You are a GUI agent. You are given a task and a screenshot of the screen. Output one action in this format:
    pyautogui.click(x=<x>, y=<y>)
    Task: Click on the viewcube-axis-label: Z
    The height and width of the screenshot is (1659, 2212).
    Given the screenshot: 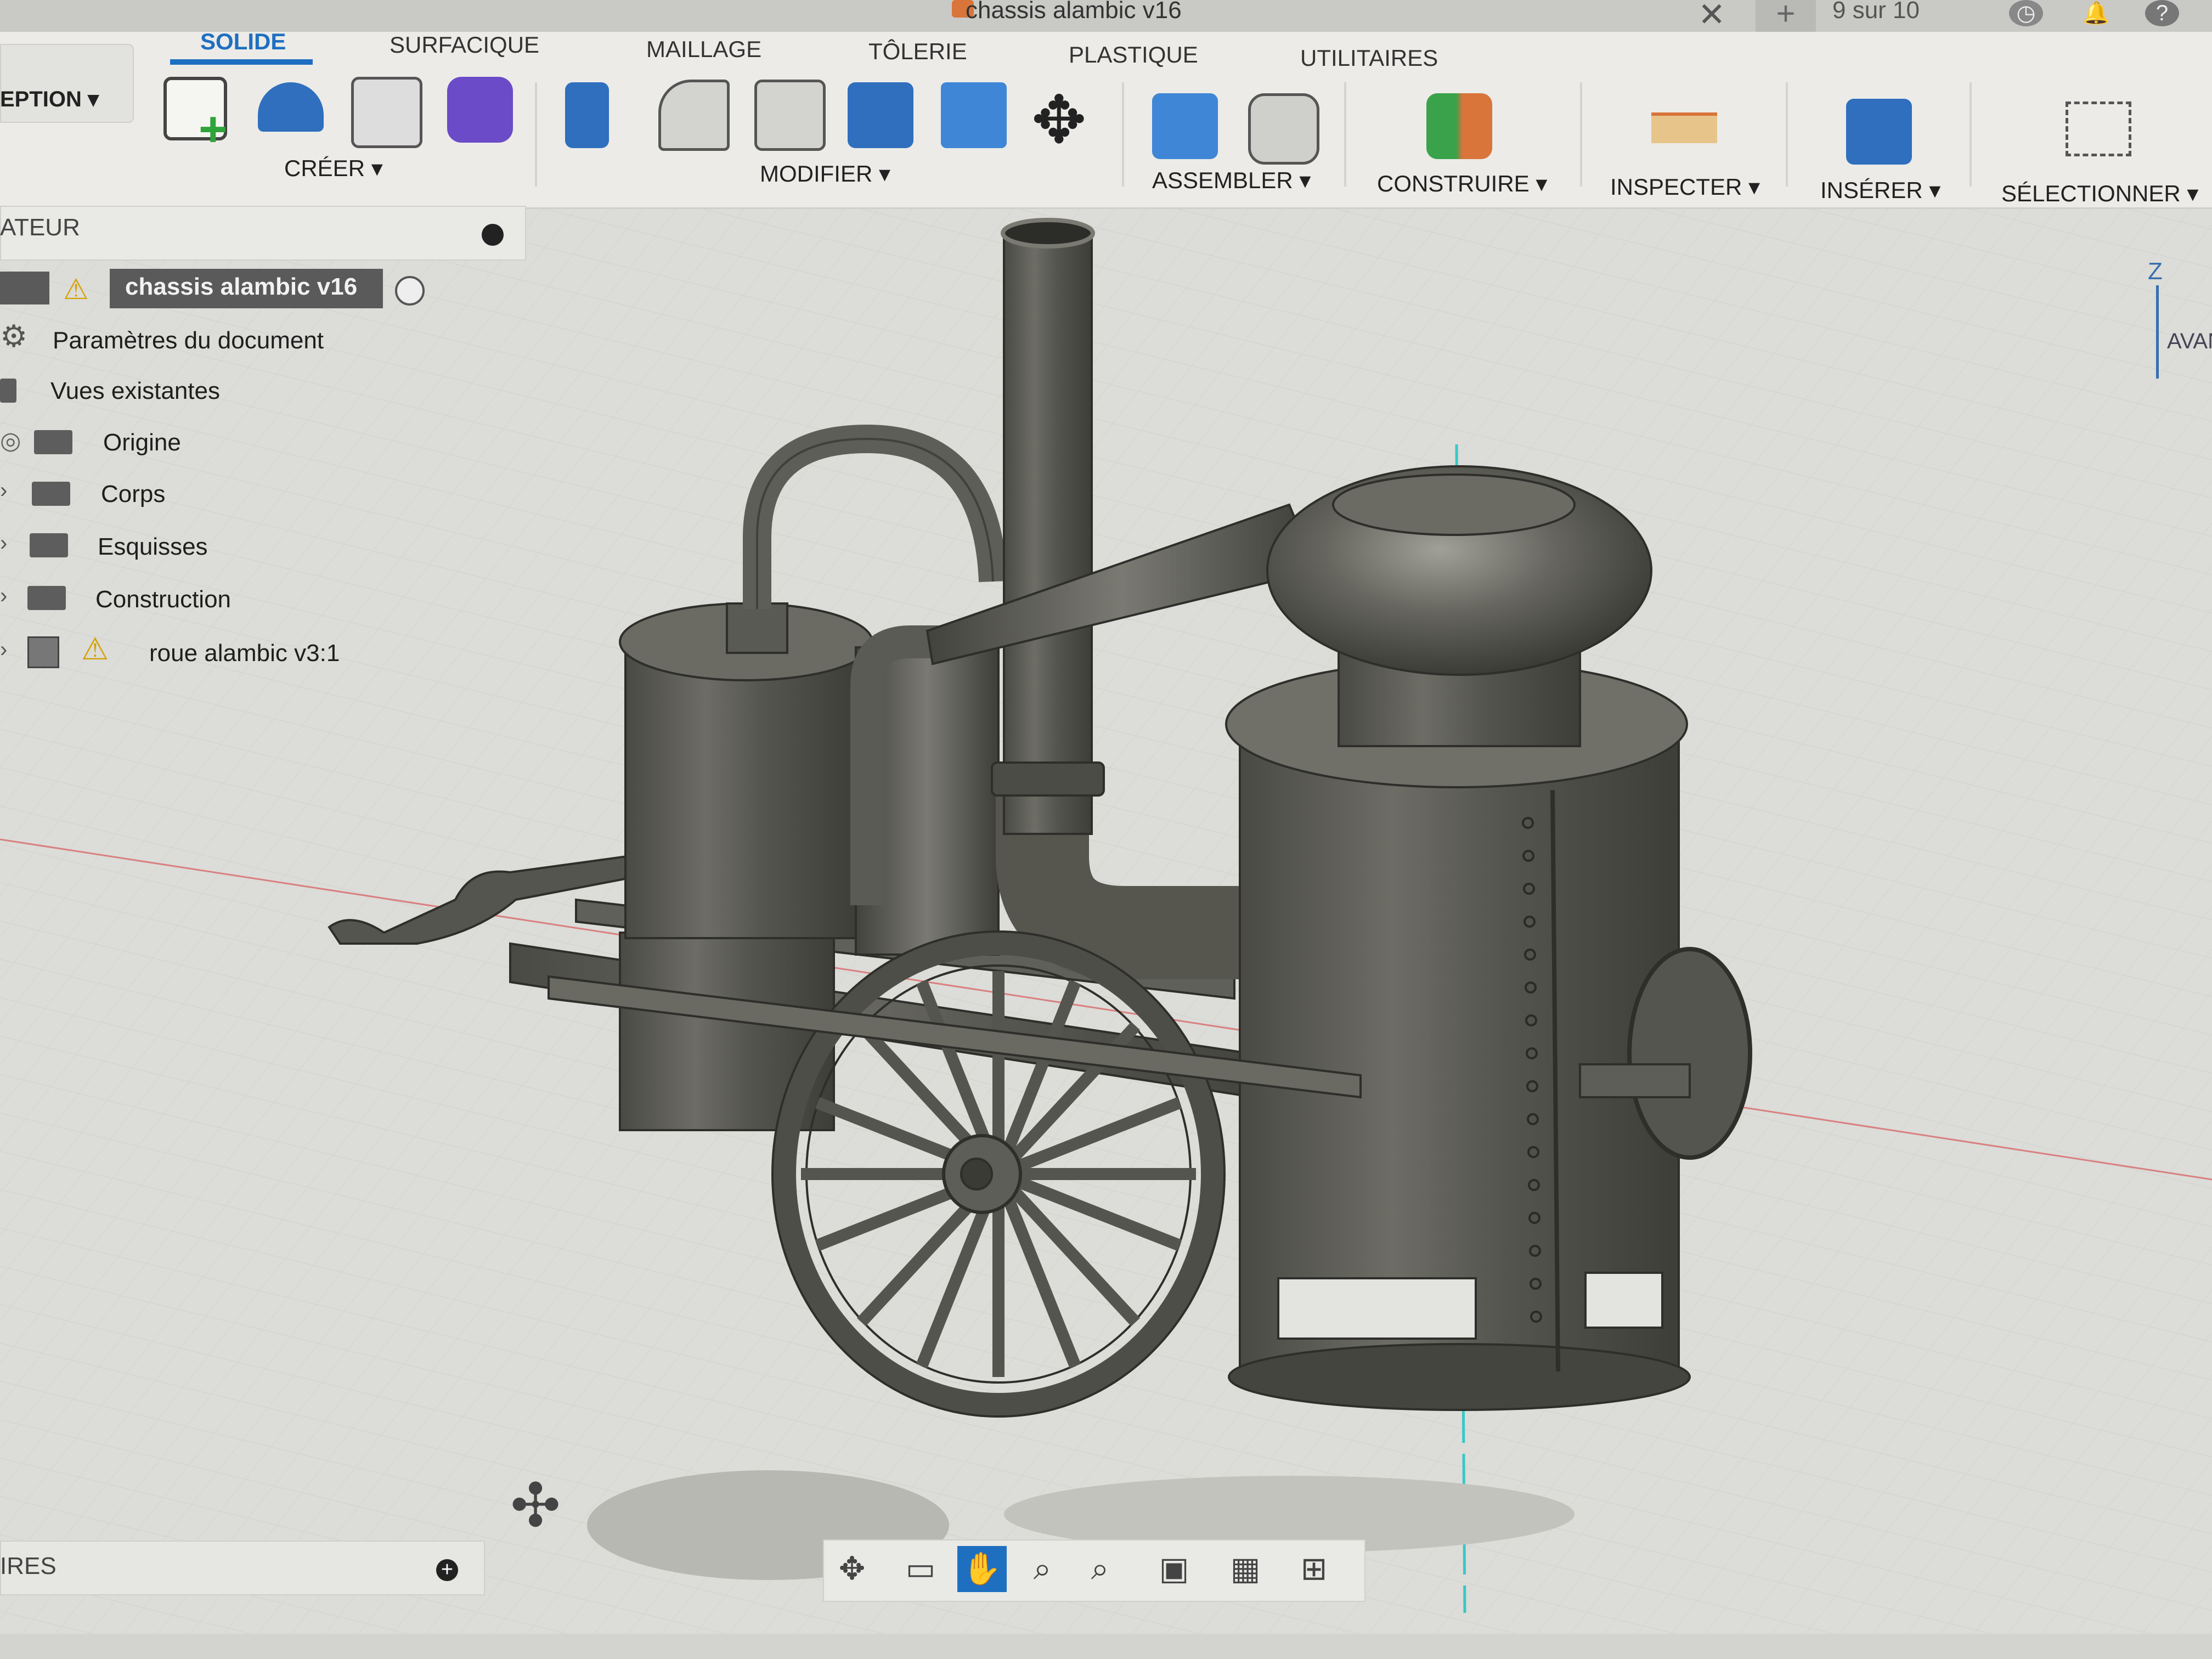 What is the action you would take?
    pyautogui.click(x=2155, y=271)
    